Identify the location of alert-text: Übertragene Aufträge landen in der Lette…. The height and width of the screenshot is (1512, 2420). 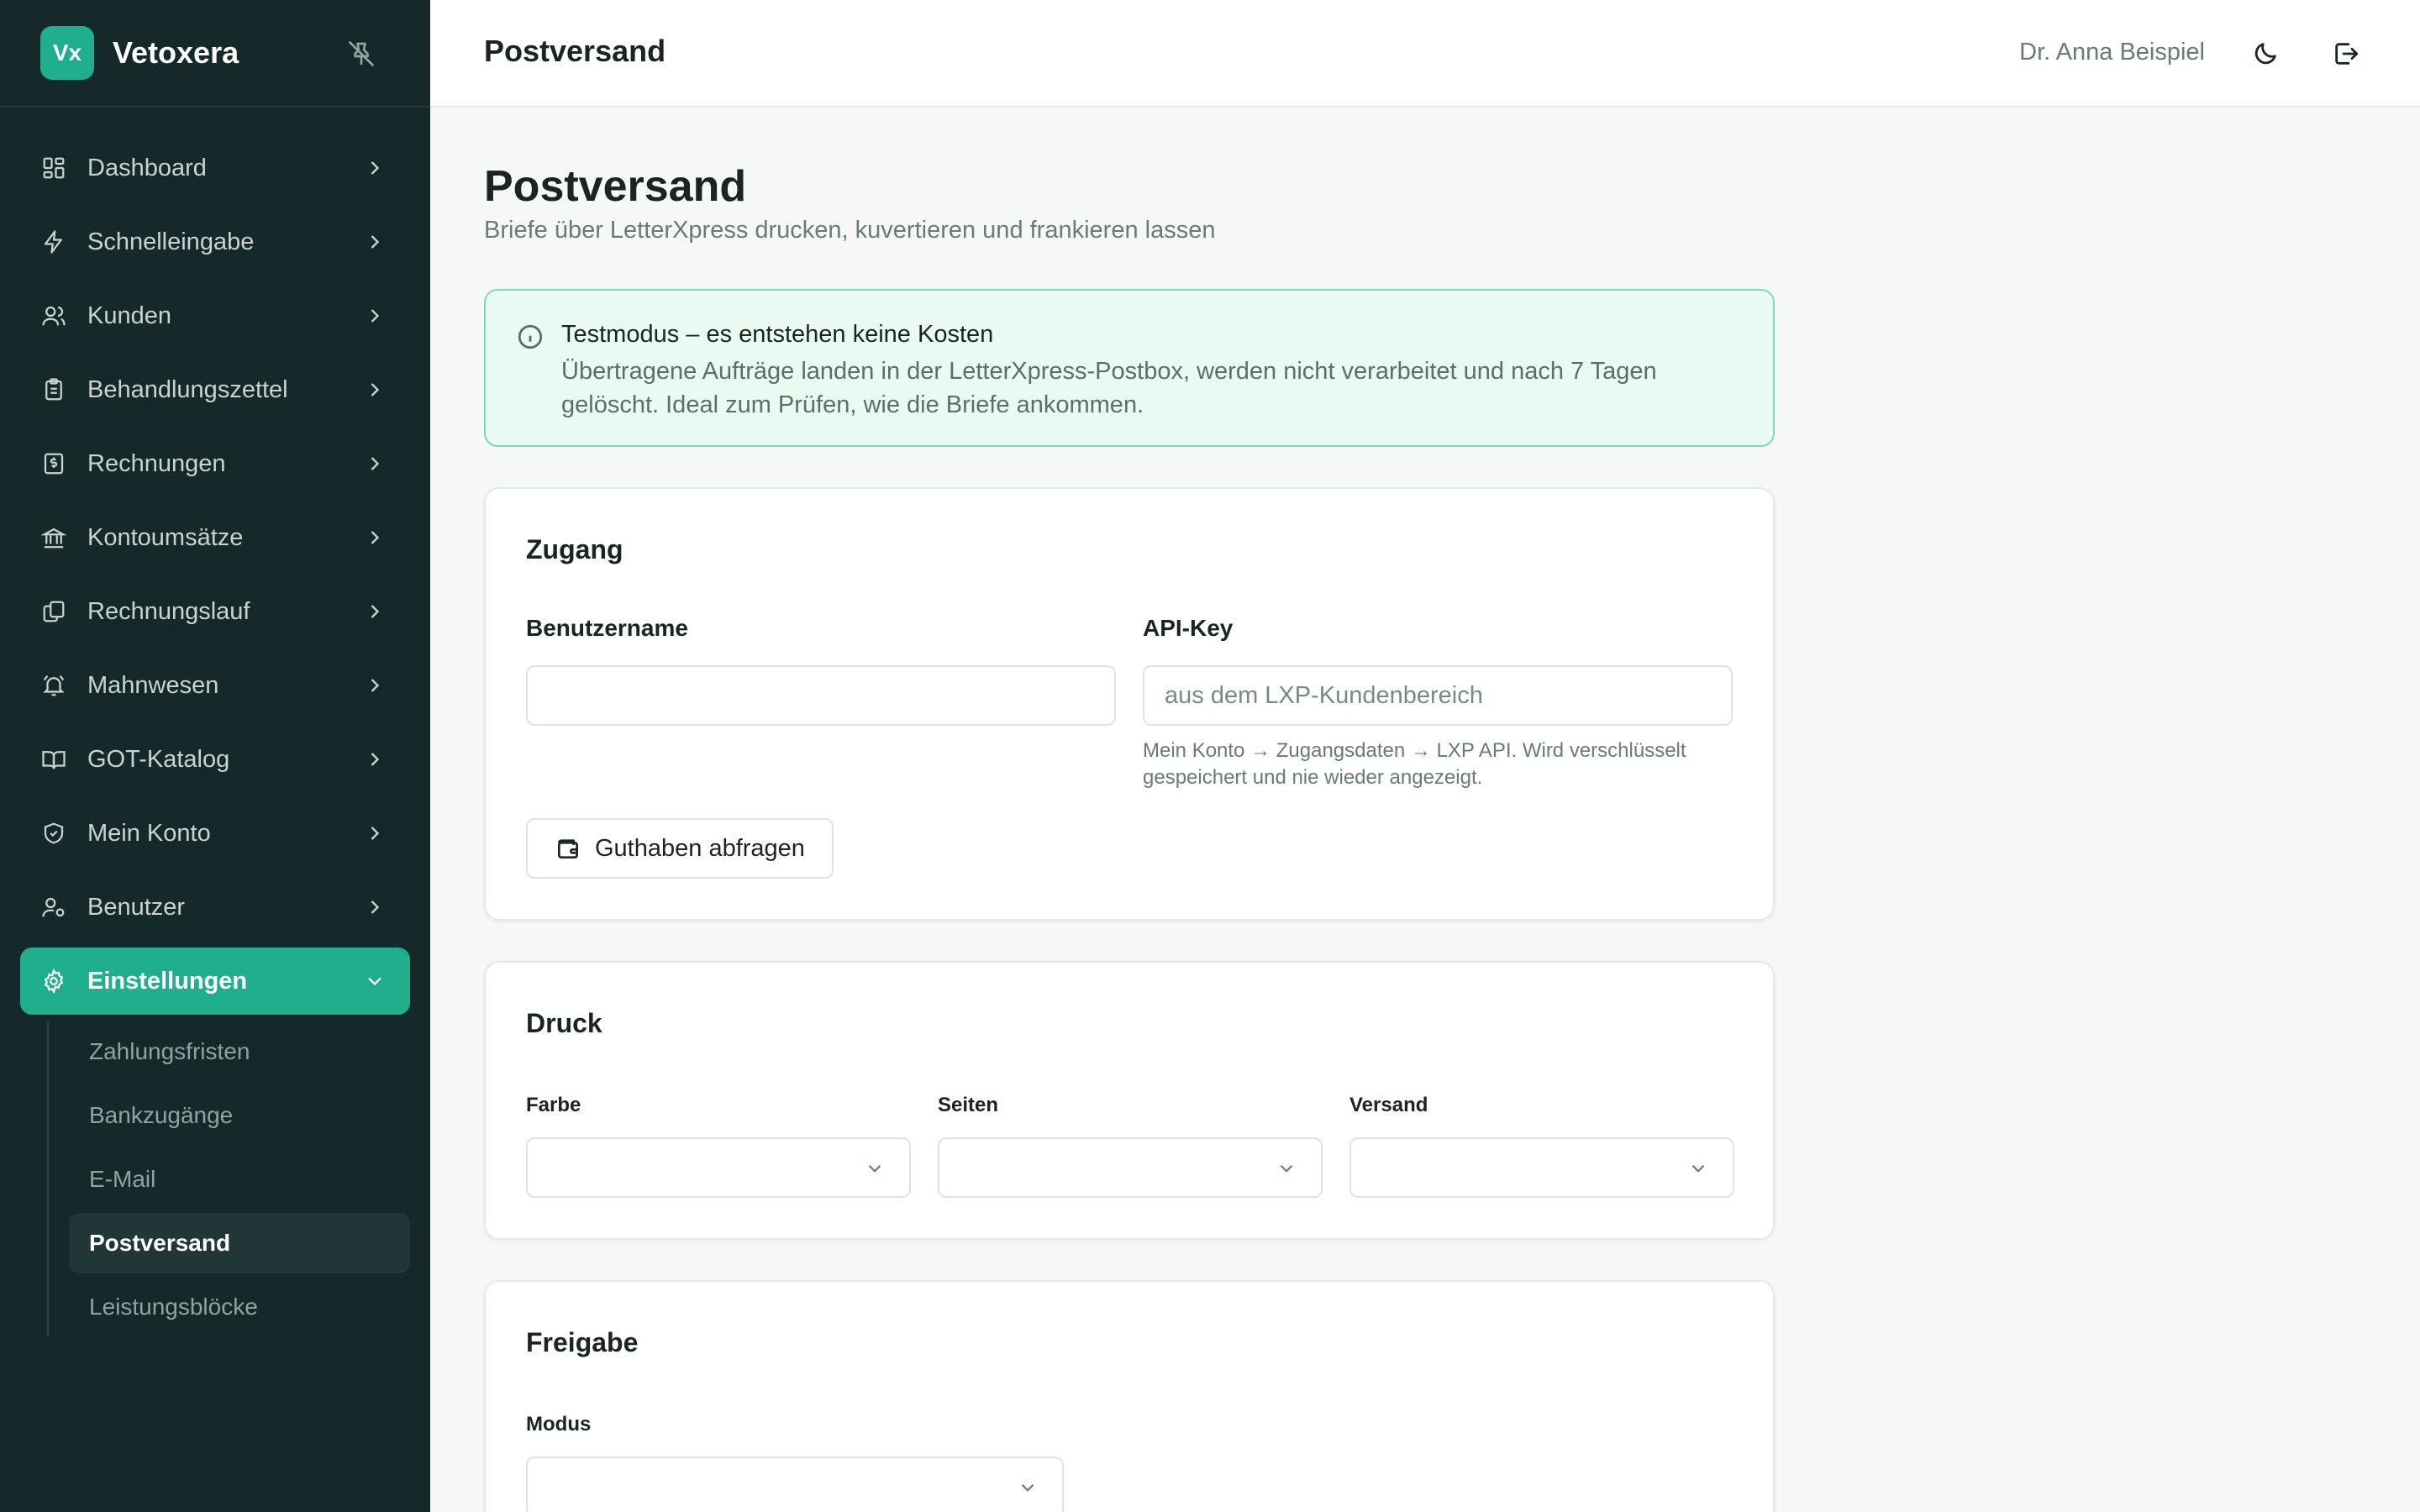
(1109, 388).